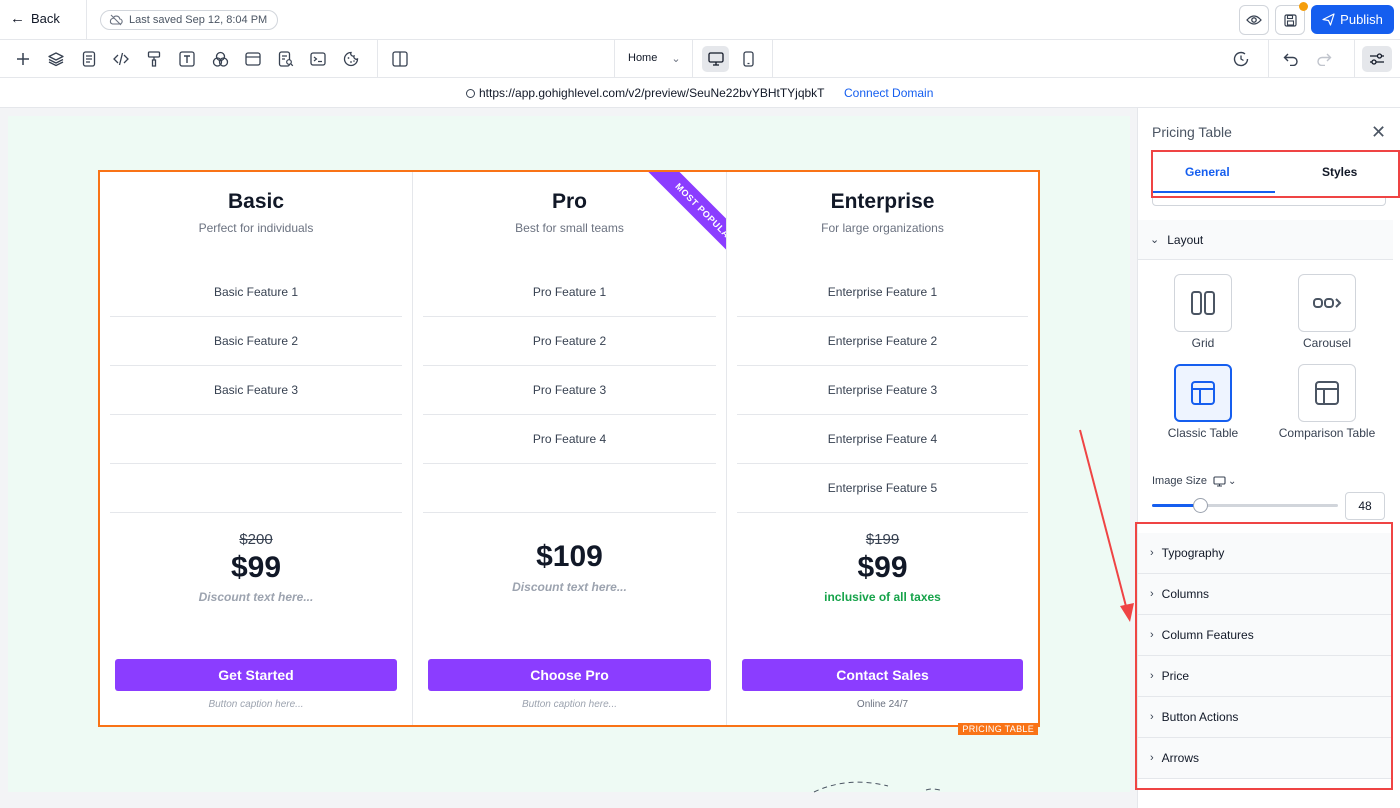 This screenshot has height=808, width=1400. I want to click on clock-history-icon, so click(1241, 59).